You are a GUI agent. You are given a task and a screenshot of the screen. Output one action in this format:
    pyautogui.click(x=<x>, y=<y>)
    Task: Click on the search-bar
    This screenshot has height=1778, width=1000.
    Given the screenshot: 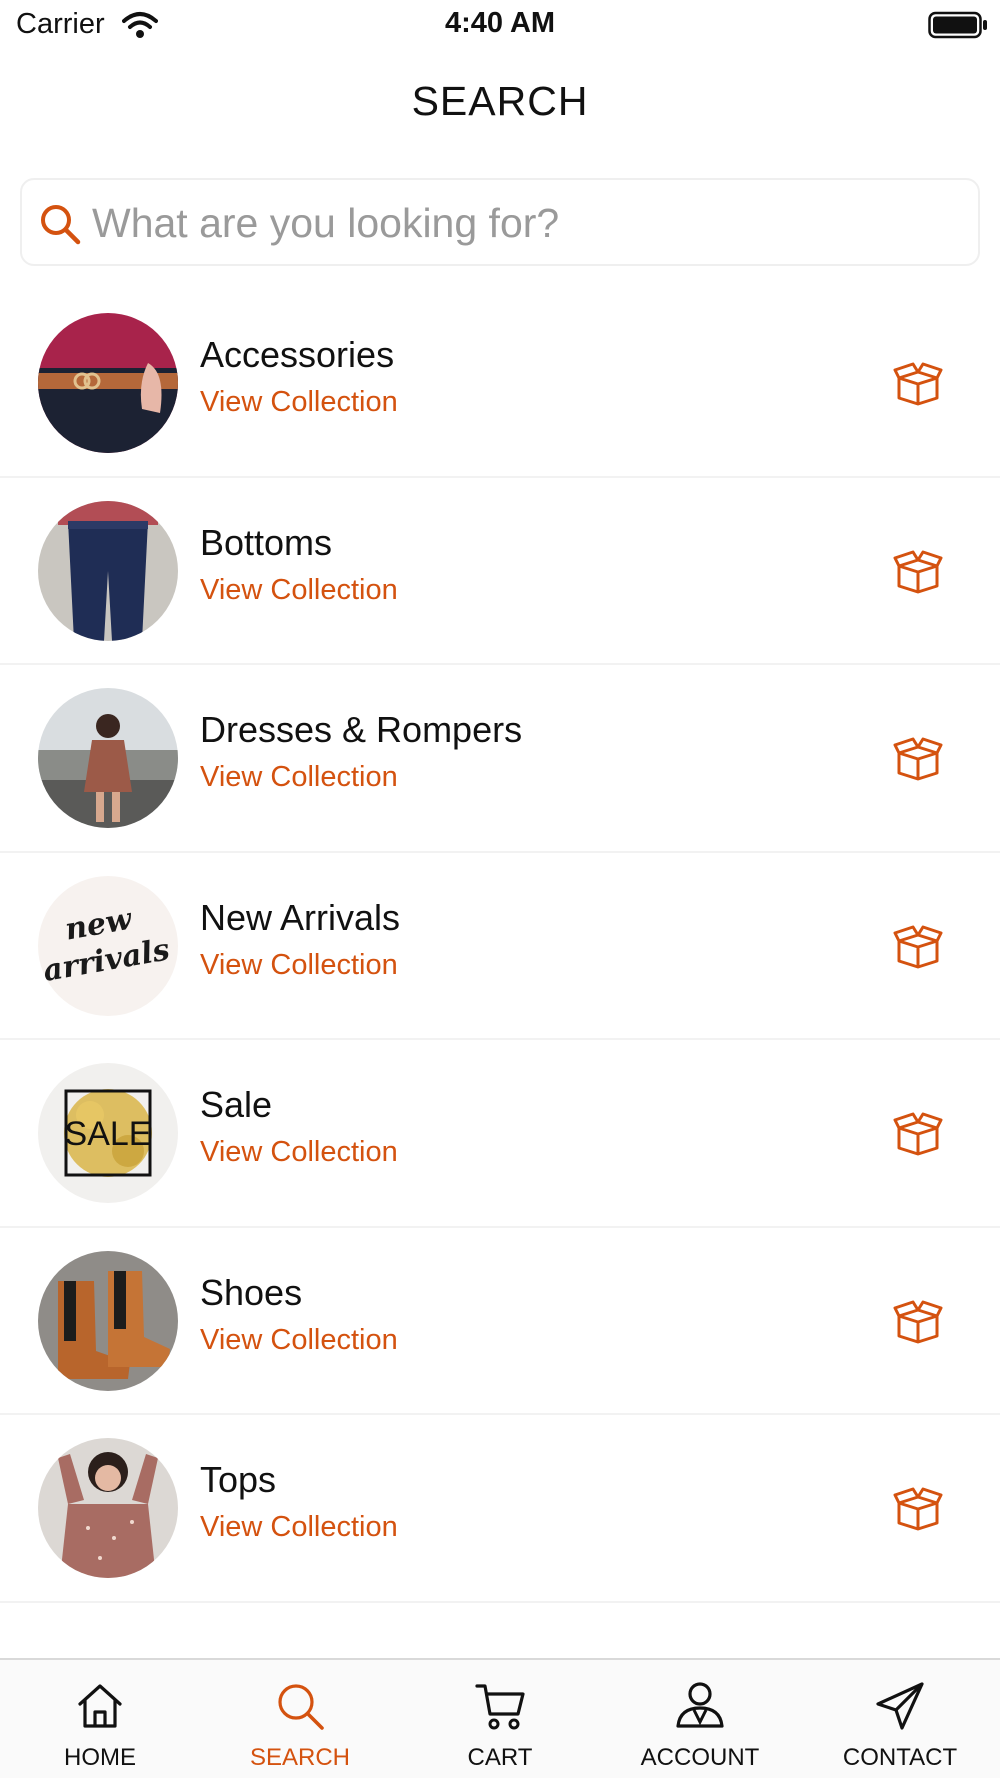 What is the action you would take?
    pyautogui.click(x=500, y=222)
    